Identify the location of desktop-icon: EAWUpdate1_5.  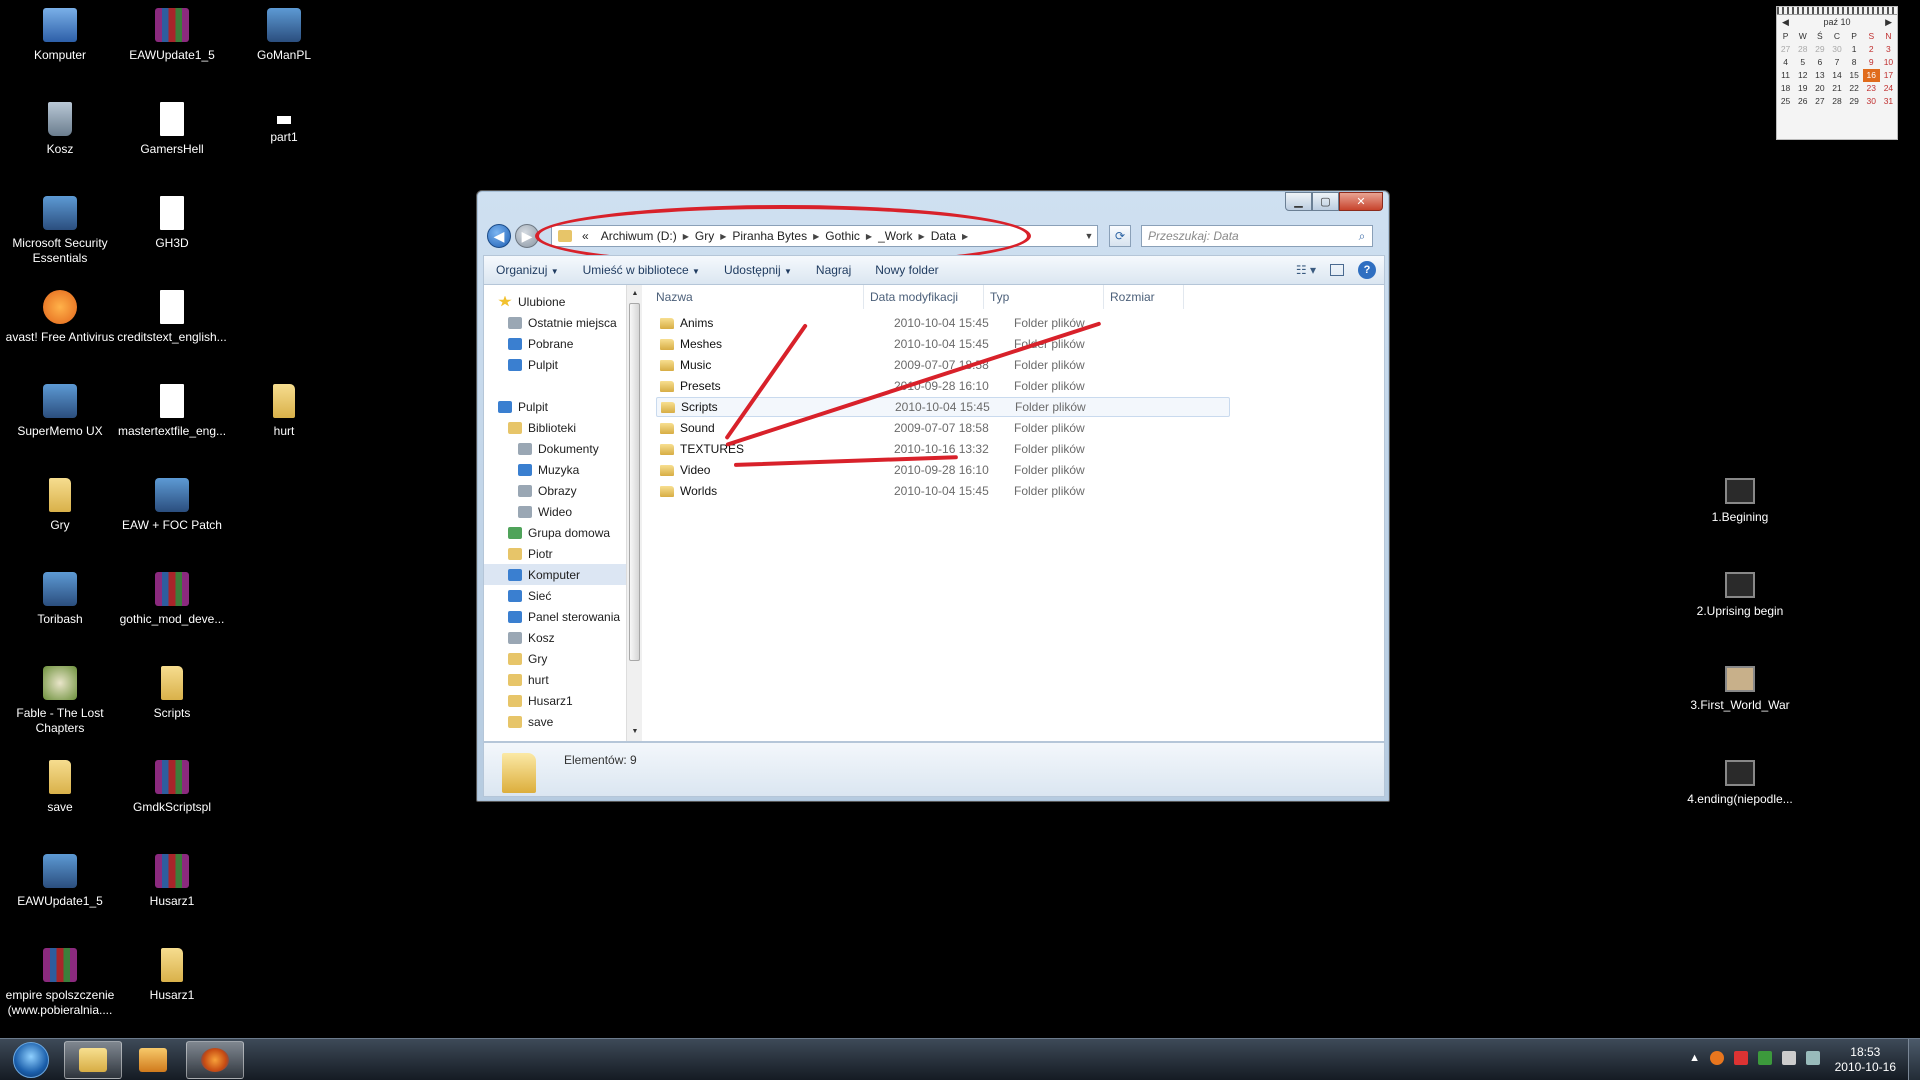
(60, 881).